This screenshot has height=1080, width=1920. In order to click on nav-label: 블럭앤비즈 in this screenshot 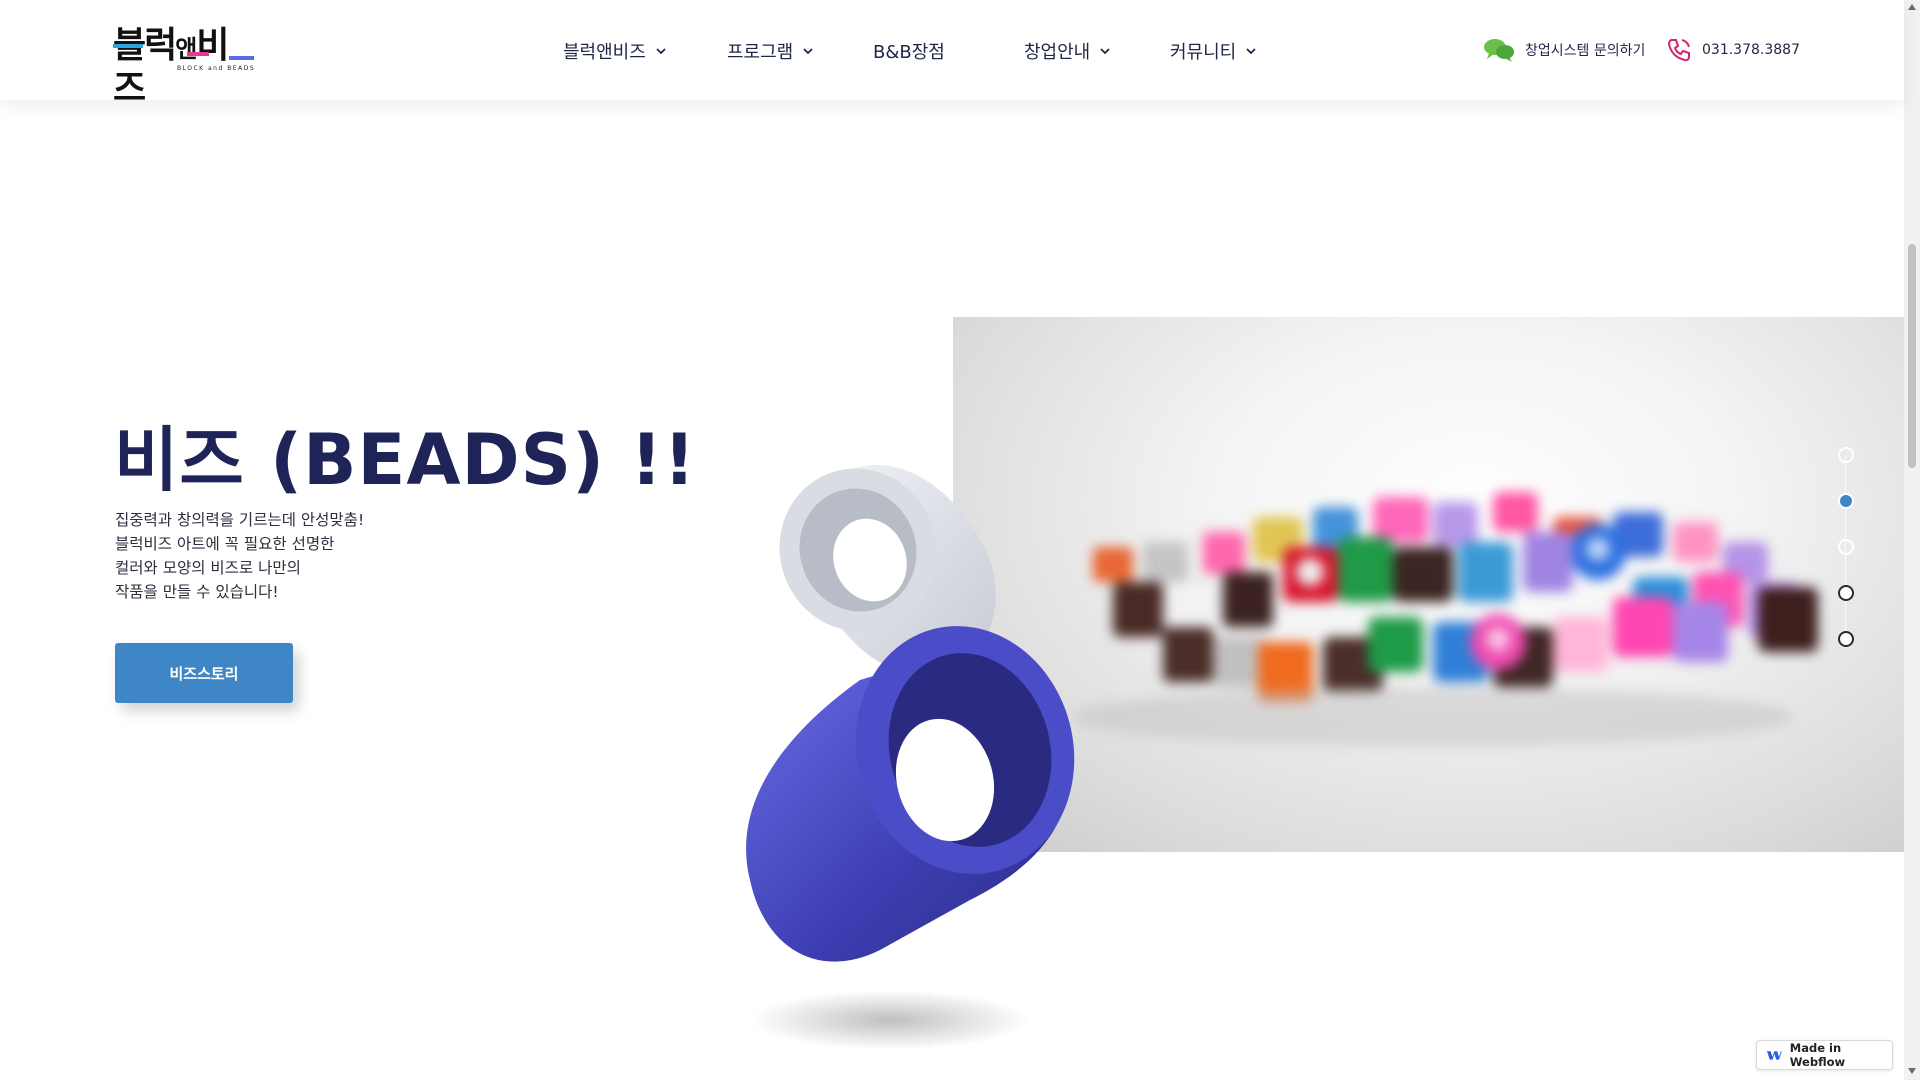, I will do `click(604, 52)`.